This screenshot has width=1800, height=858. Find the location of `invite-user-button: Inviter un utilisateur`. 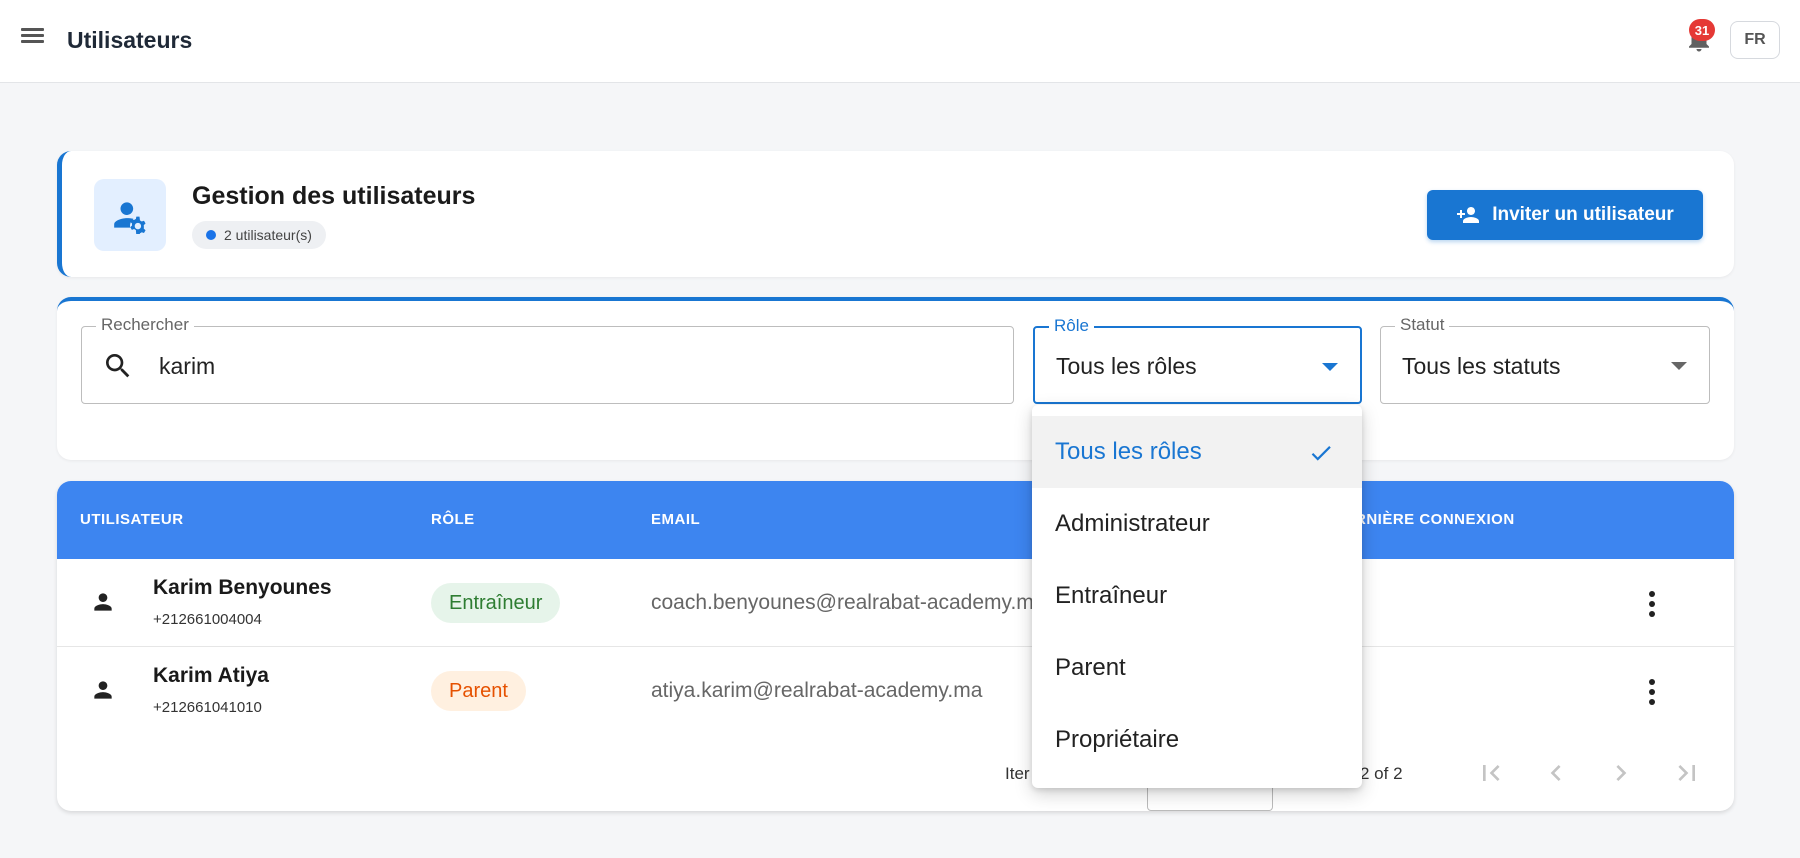

invite-user-button: Inviter un utilisateur is located at coordinates (1565, 215).